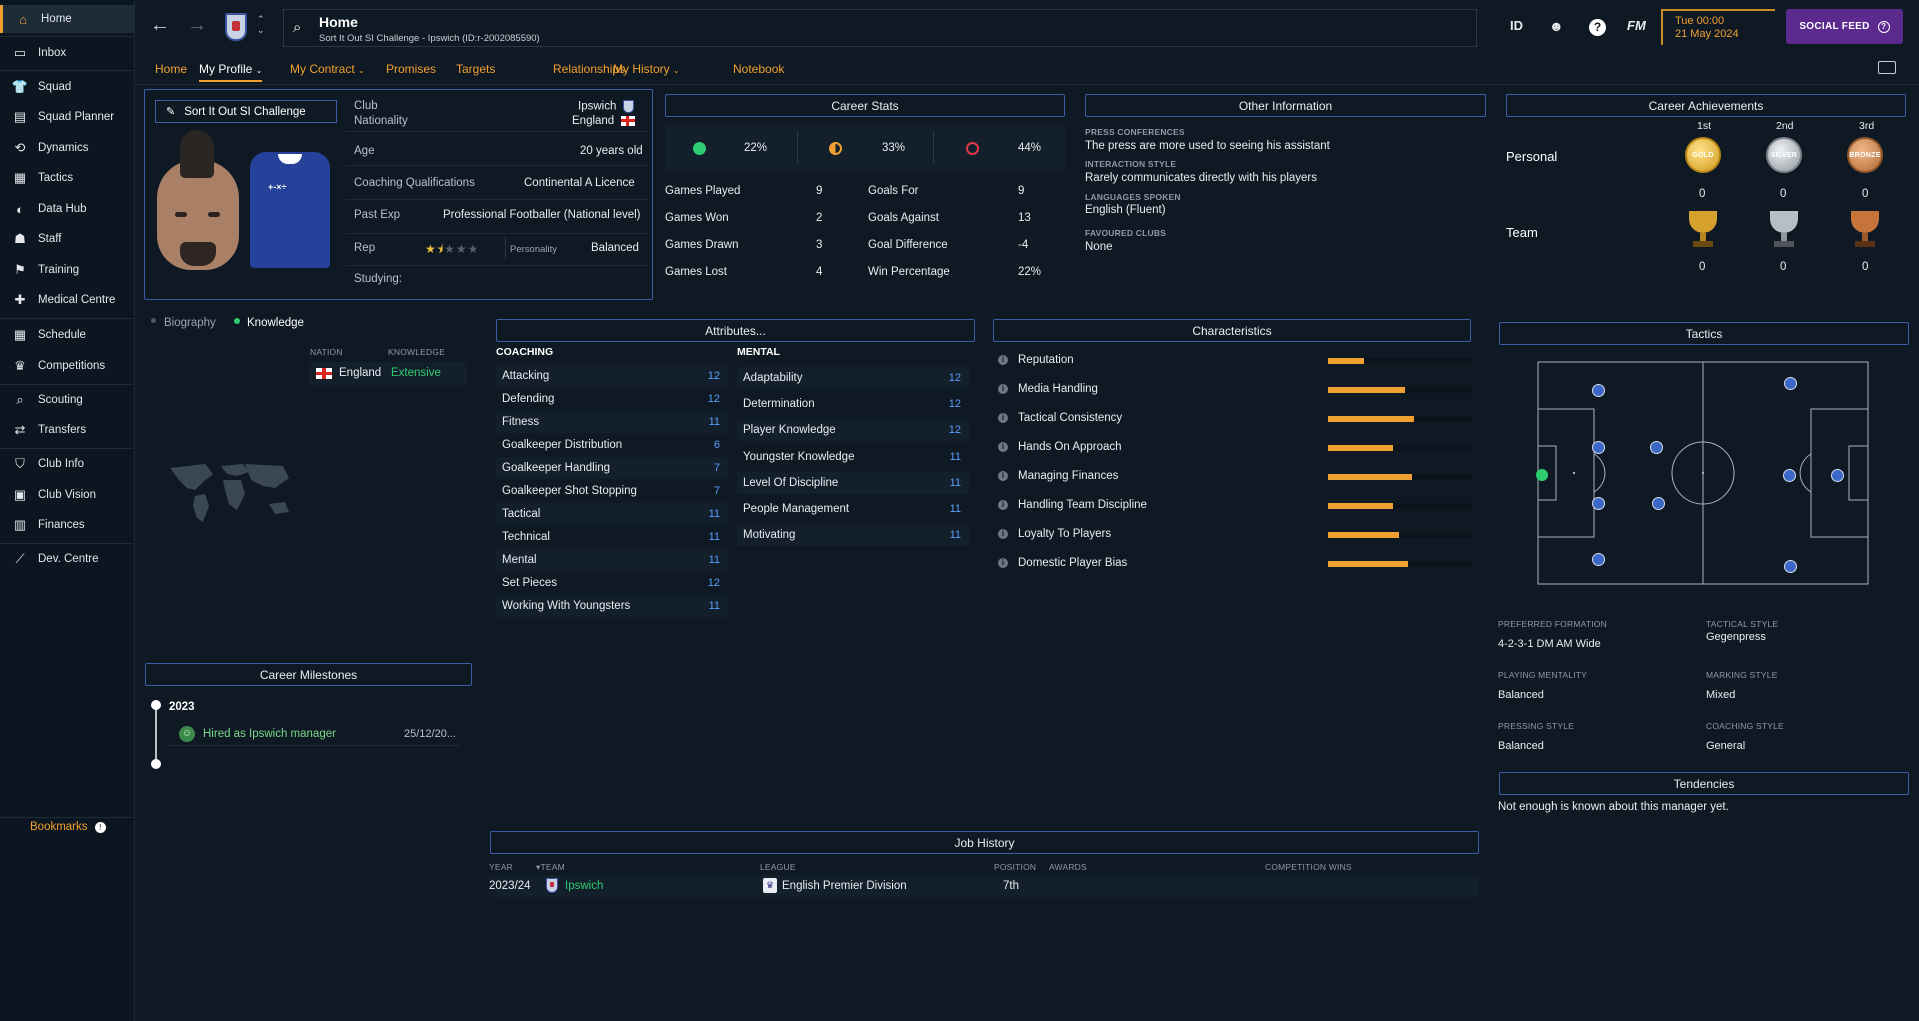 The image size is (1919, 1021). I want to click on row-league: English Premier Division, so click(844, 886).